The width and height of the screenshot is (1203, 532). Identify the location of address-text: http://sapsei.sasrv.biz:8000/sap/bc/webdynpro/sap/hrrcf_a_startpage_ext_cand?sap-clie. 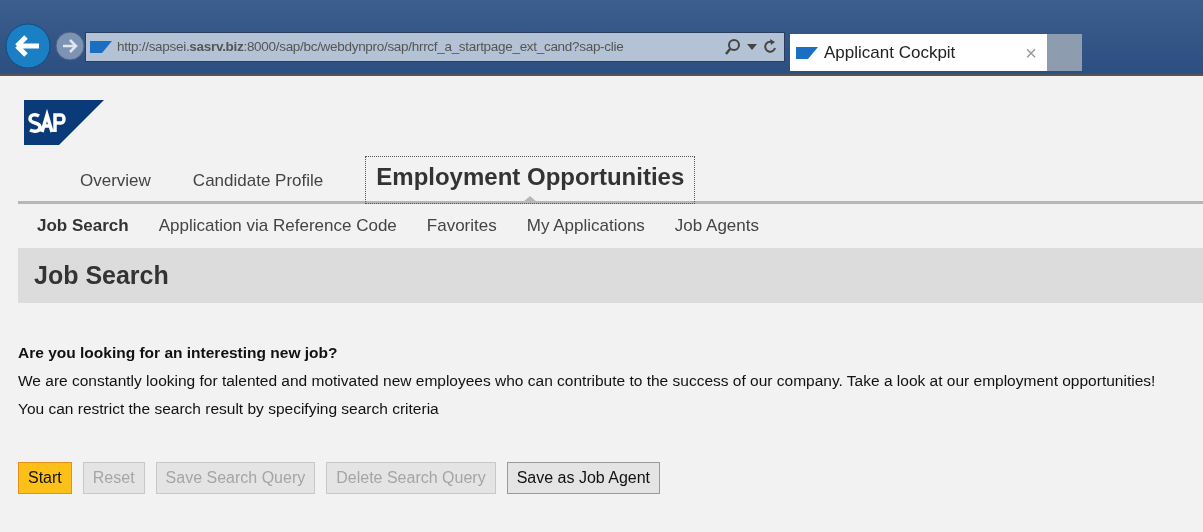
(371, 46).